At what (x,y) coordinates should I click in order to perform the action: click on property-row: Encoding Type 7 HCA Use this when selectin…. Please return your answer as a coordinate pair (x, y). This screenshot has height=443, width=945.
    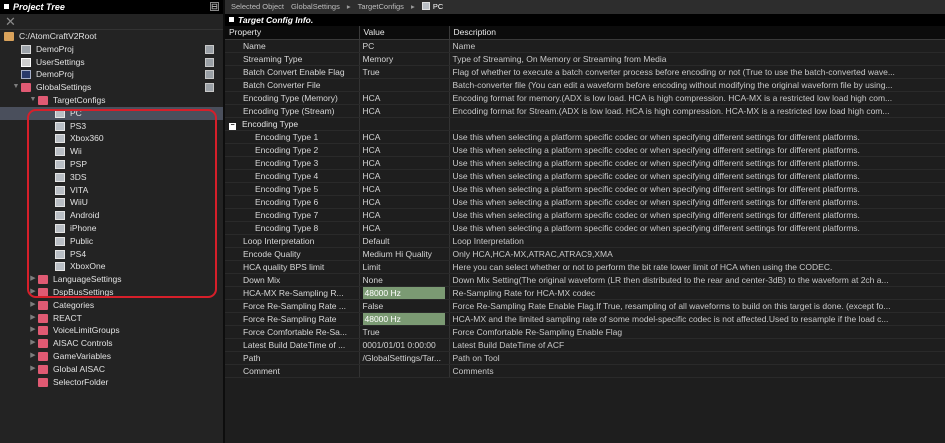
    Looking at the image, I should click on (585, 215).